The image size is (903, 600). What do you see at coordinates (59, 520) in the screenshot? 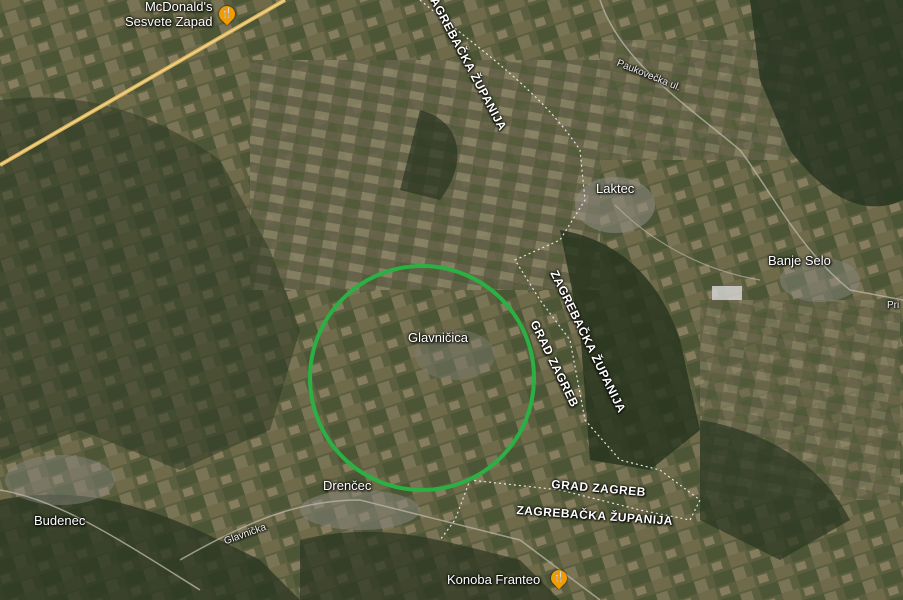
I see `place-label-budenec: Budenec` at bounding box center [59, 520].